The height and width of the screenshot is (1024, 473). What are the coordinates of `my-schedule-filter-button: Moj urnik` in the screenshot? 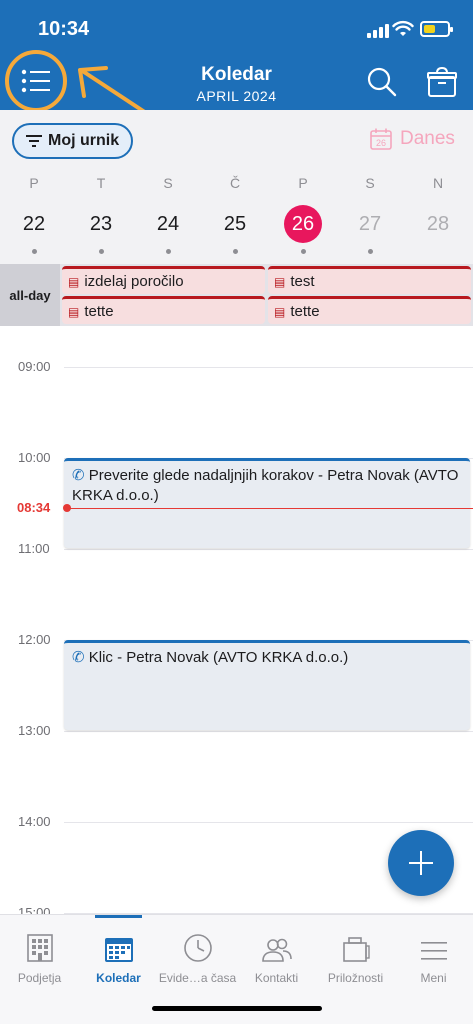 It's located at (73, 141).